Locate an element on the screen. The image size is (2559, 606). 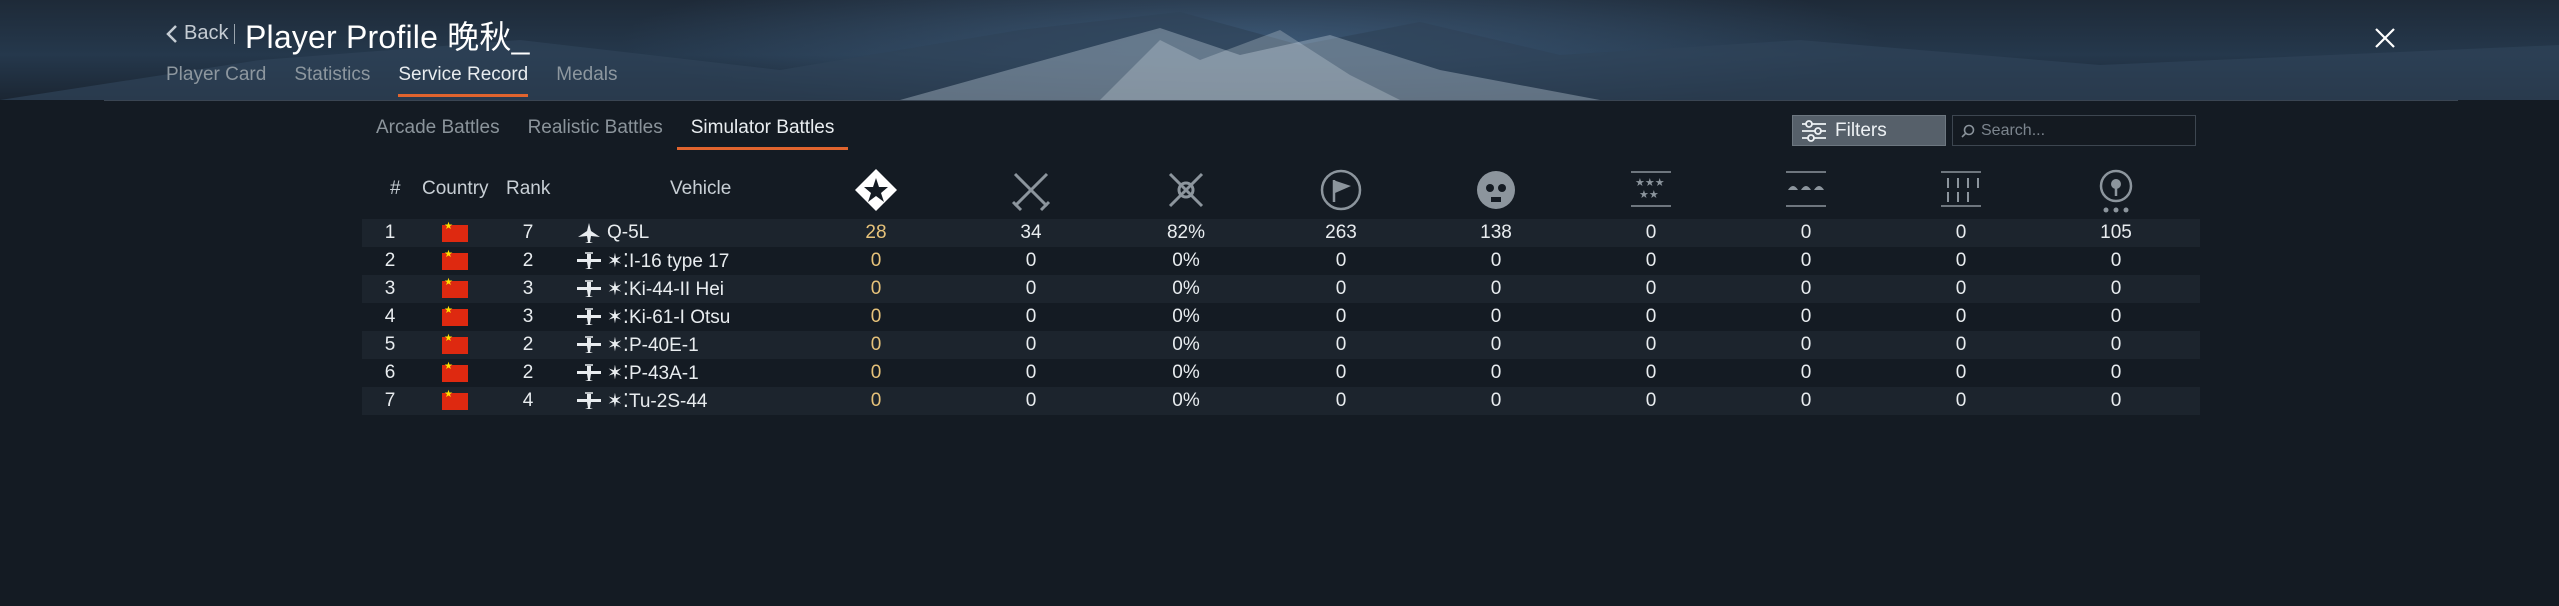
tab-player-card: Player Card is located at coordinates (216, 80).